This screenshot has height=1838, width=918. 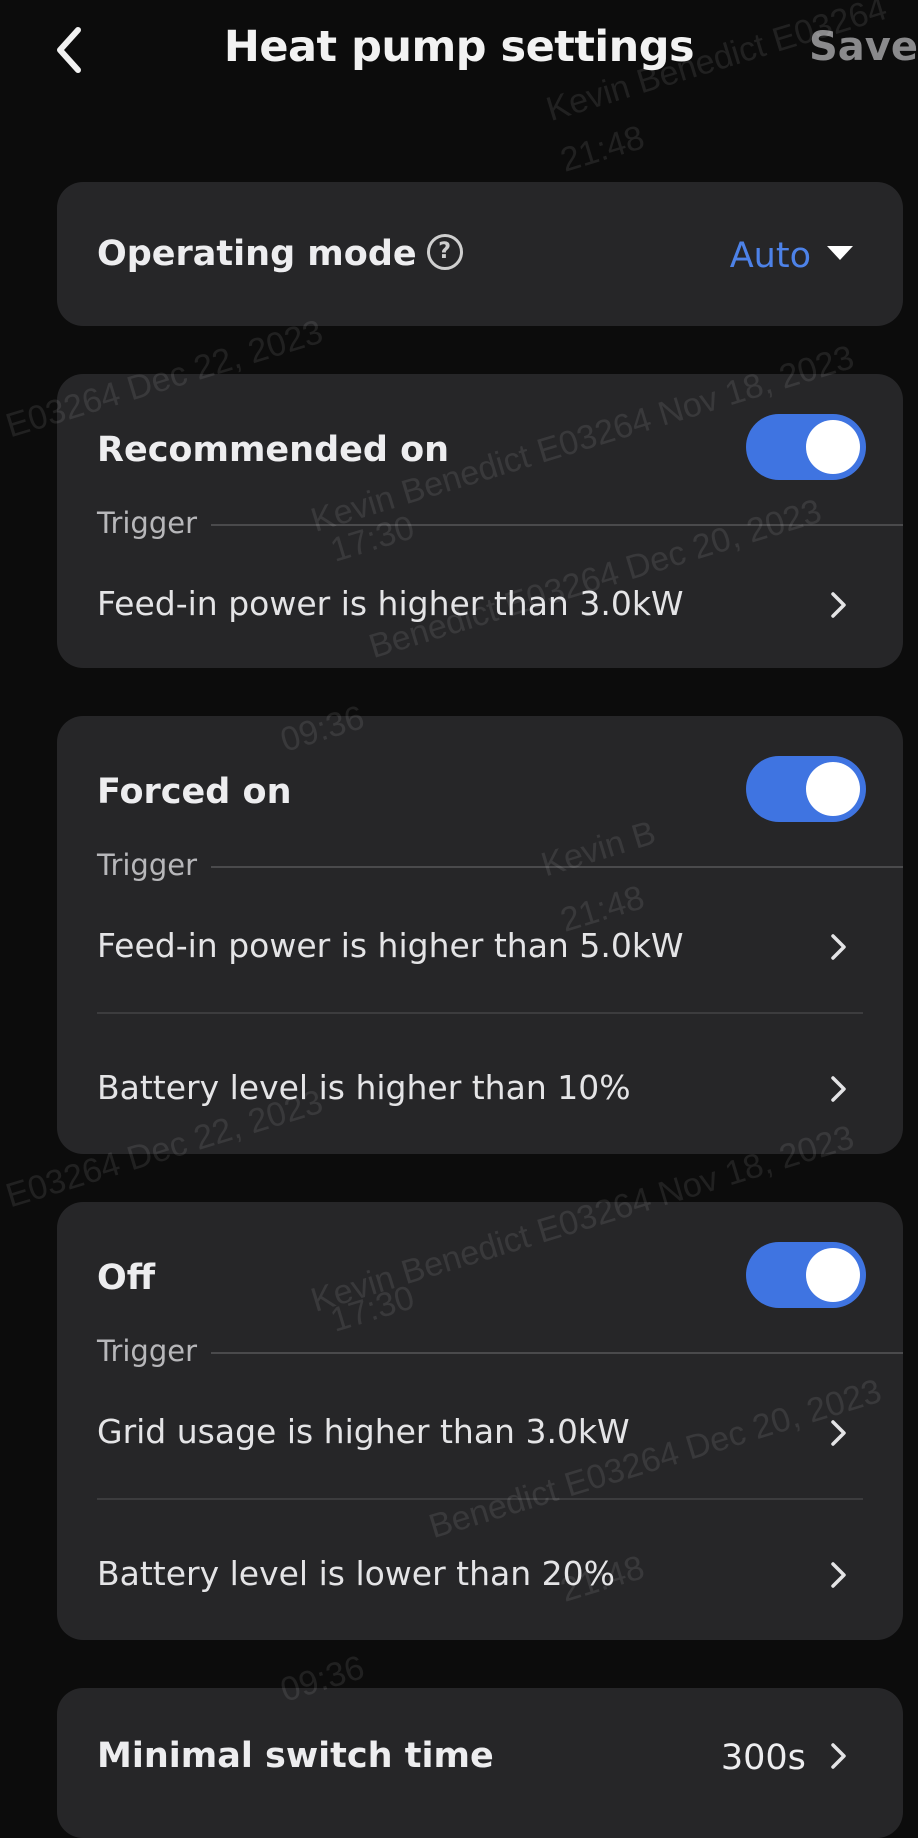 I want to click on condition-row: Feed-in power is higher than 3.0kW, so click(x=500, y=629).